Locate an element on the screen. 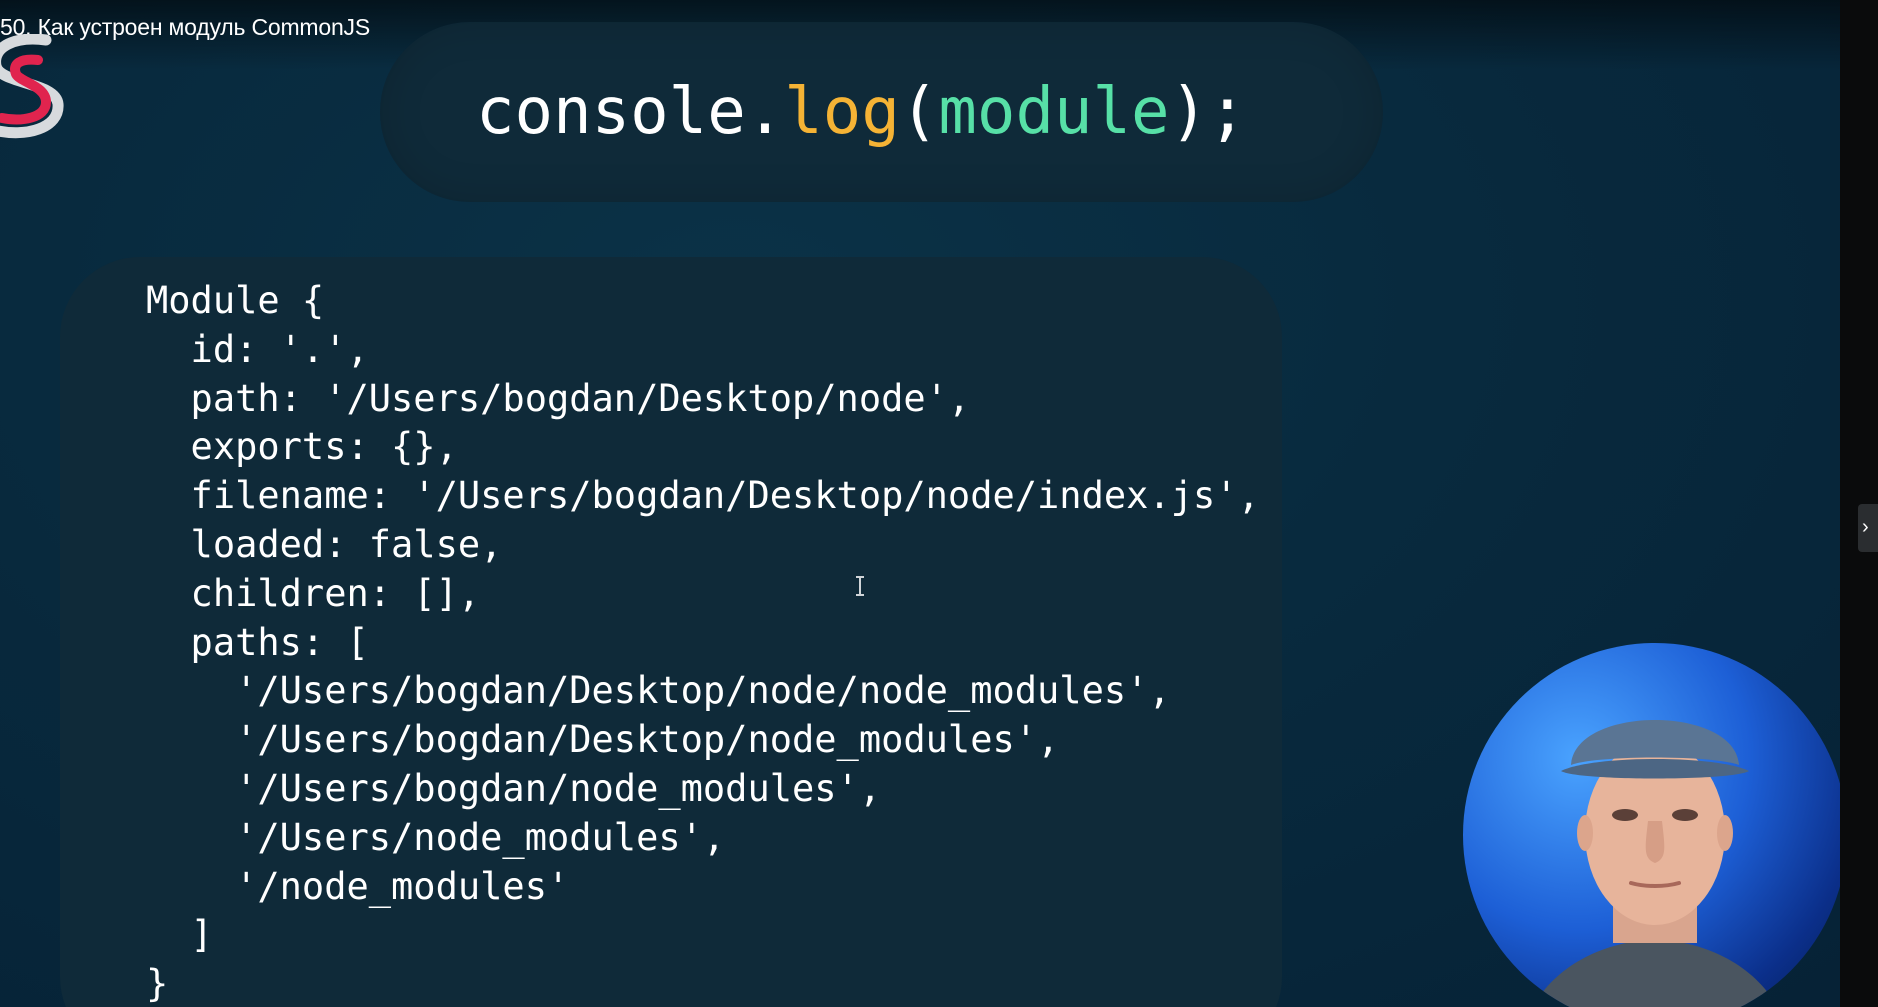 The width and height of the screenshot is (1878, 1007). code-token-arg: module is located at coordinates (1054, 112).